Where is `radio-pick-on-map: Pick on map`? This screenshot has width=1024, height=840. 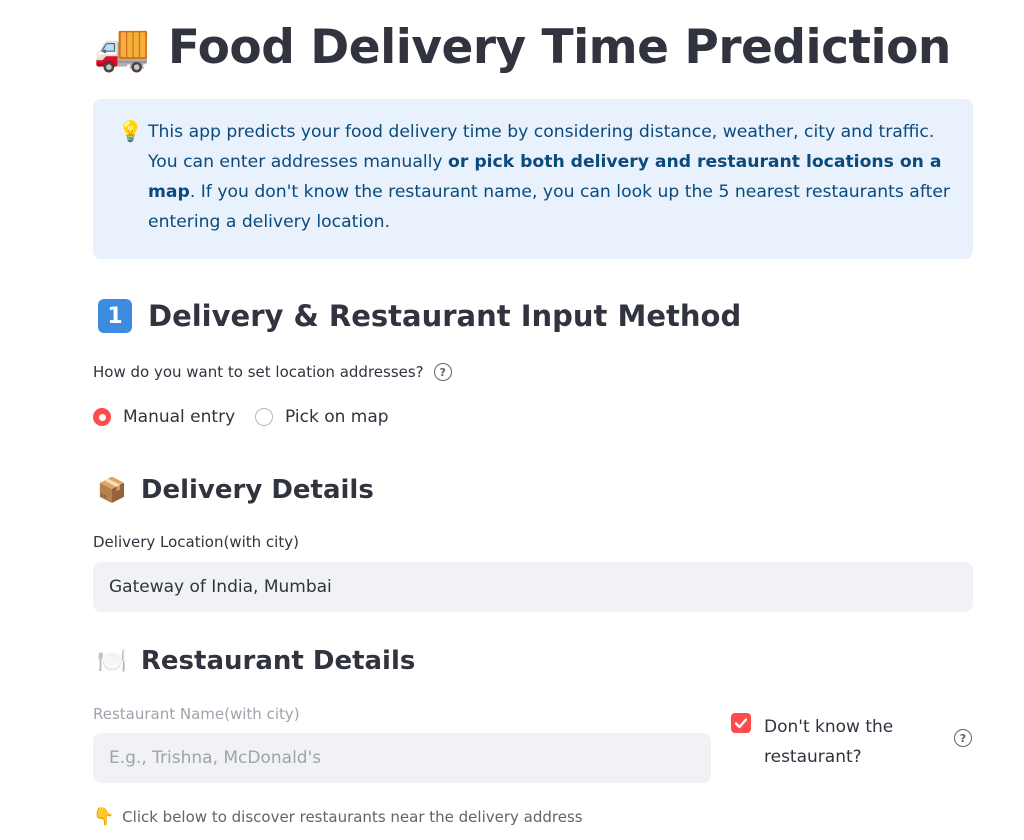
radio-pick-on-map: Pick on map is located at coordinates (322, 417).